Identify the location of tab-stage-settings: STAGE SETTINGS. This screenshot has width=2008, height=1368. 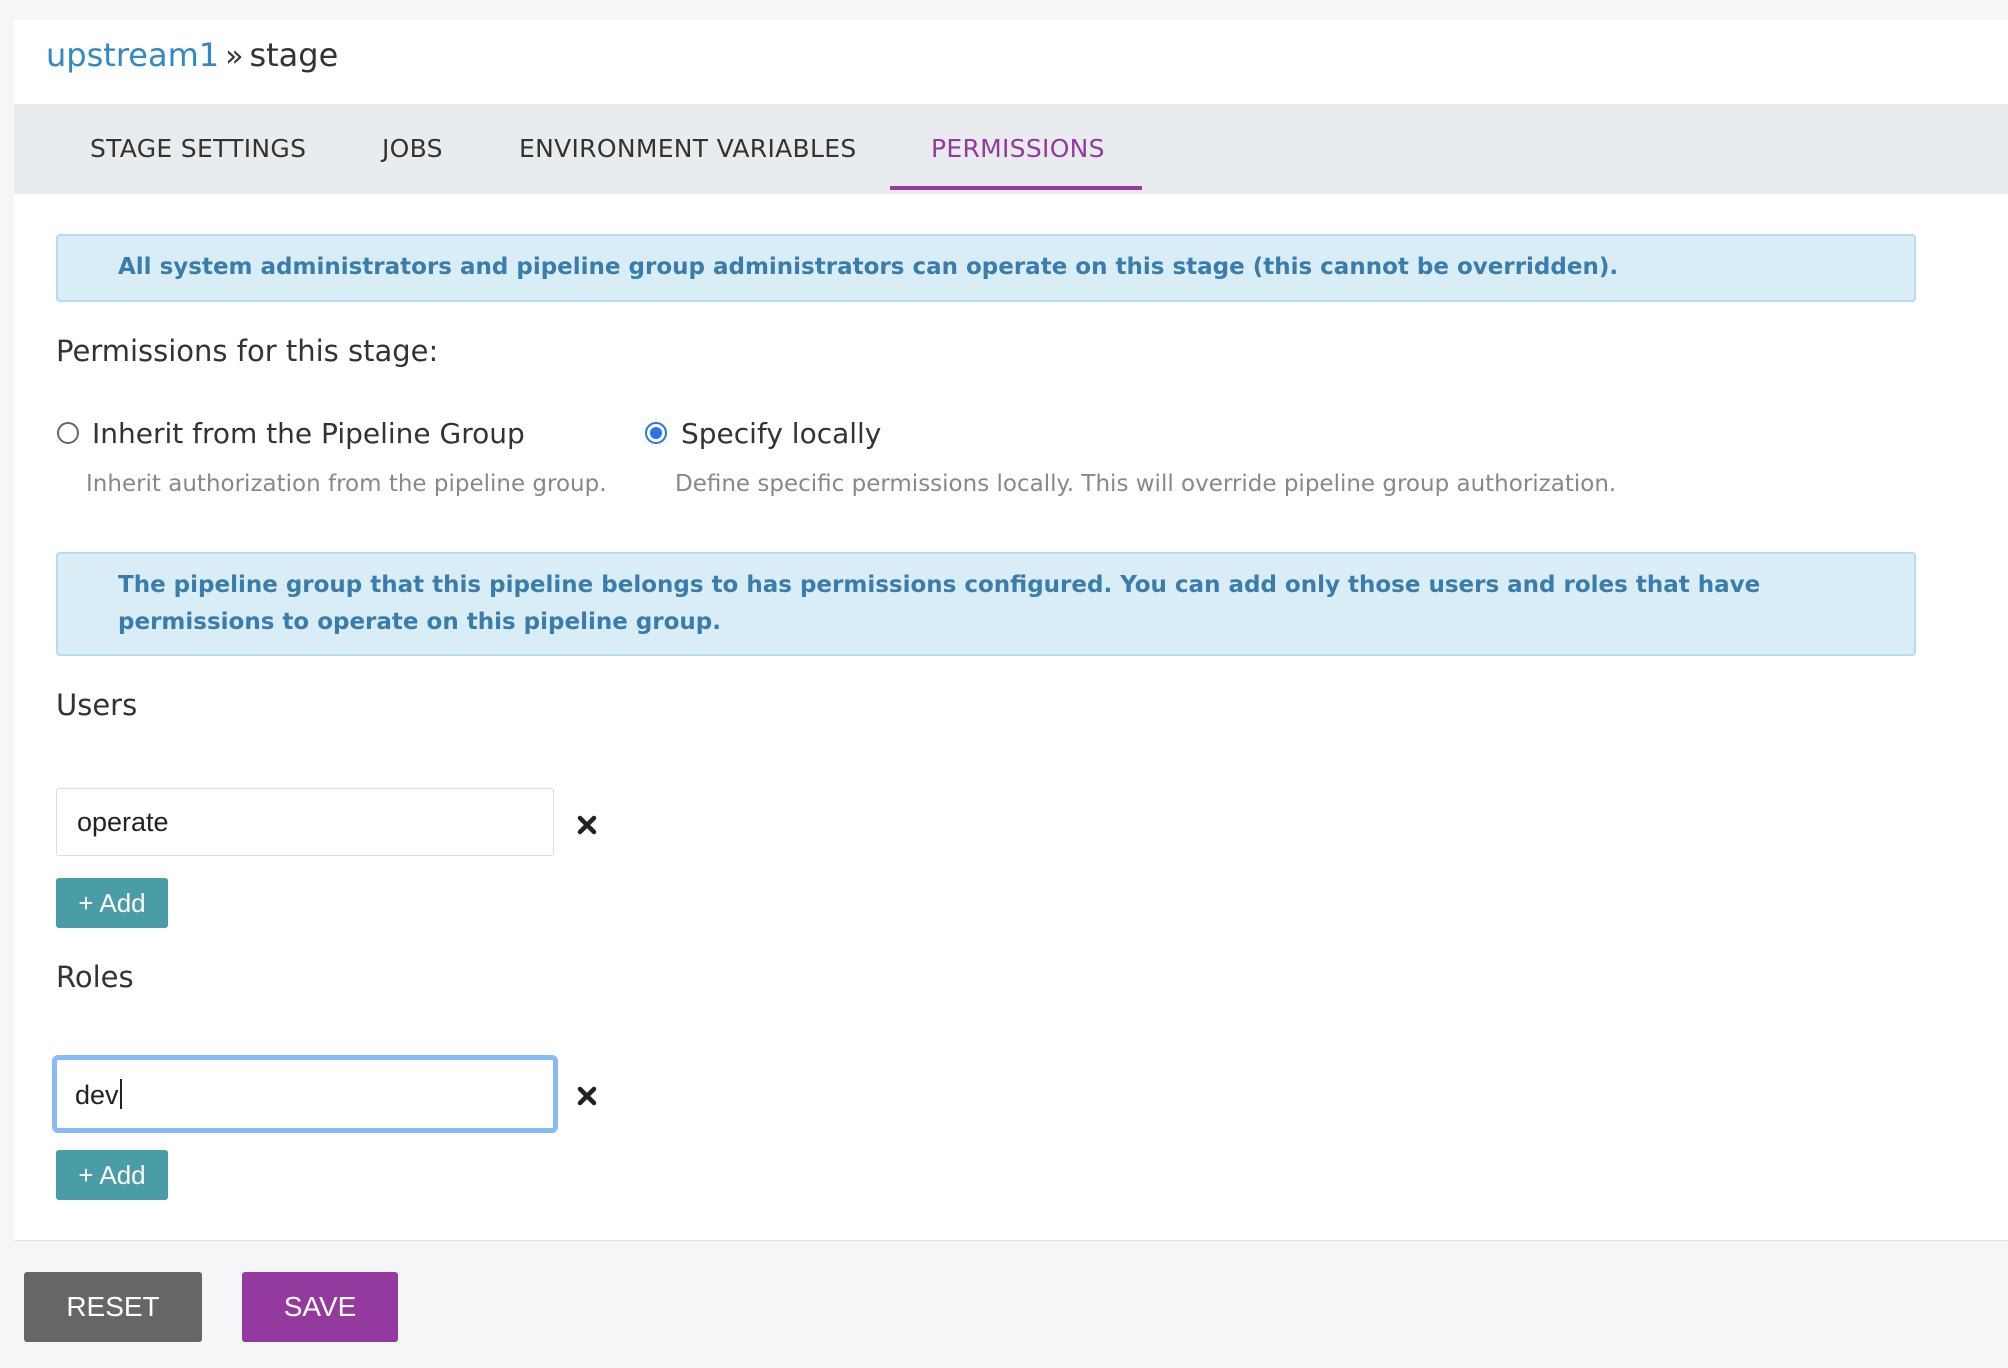
(198, 149).